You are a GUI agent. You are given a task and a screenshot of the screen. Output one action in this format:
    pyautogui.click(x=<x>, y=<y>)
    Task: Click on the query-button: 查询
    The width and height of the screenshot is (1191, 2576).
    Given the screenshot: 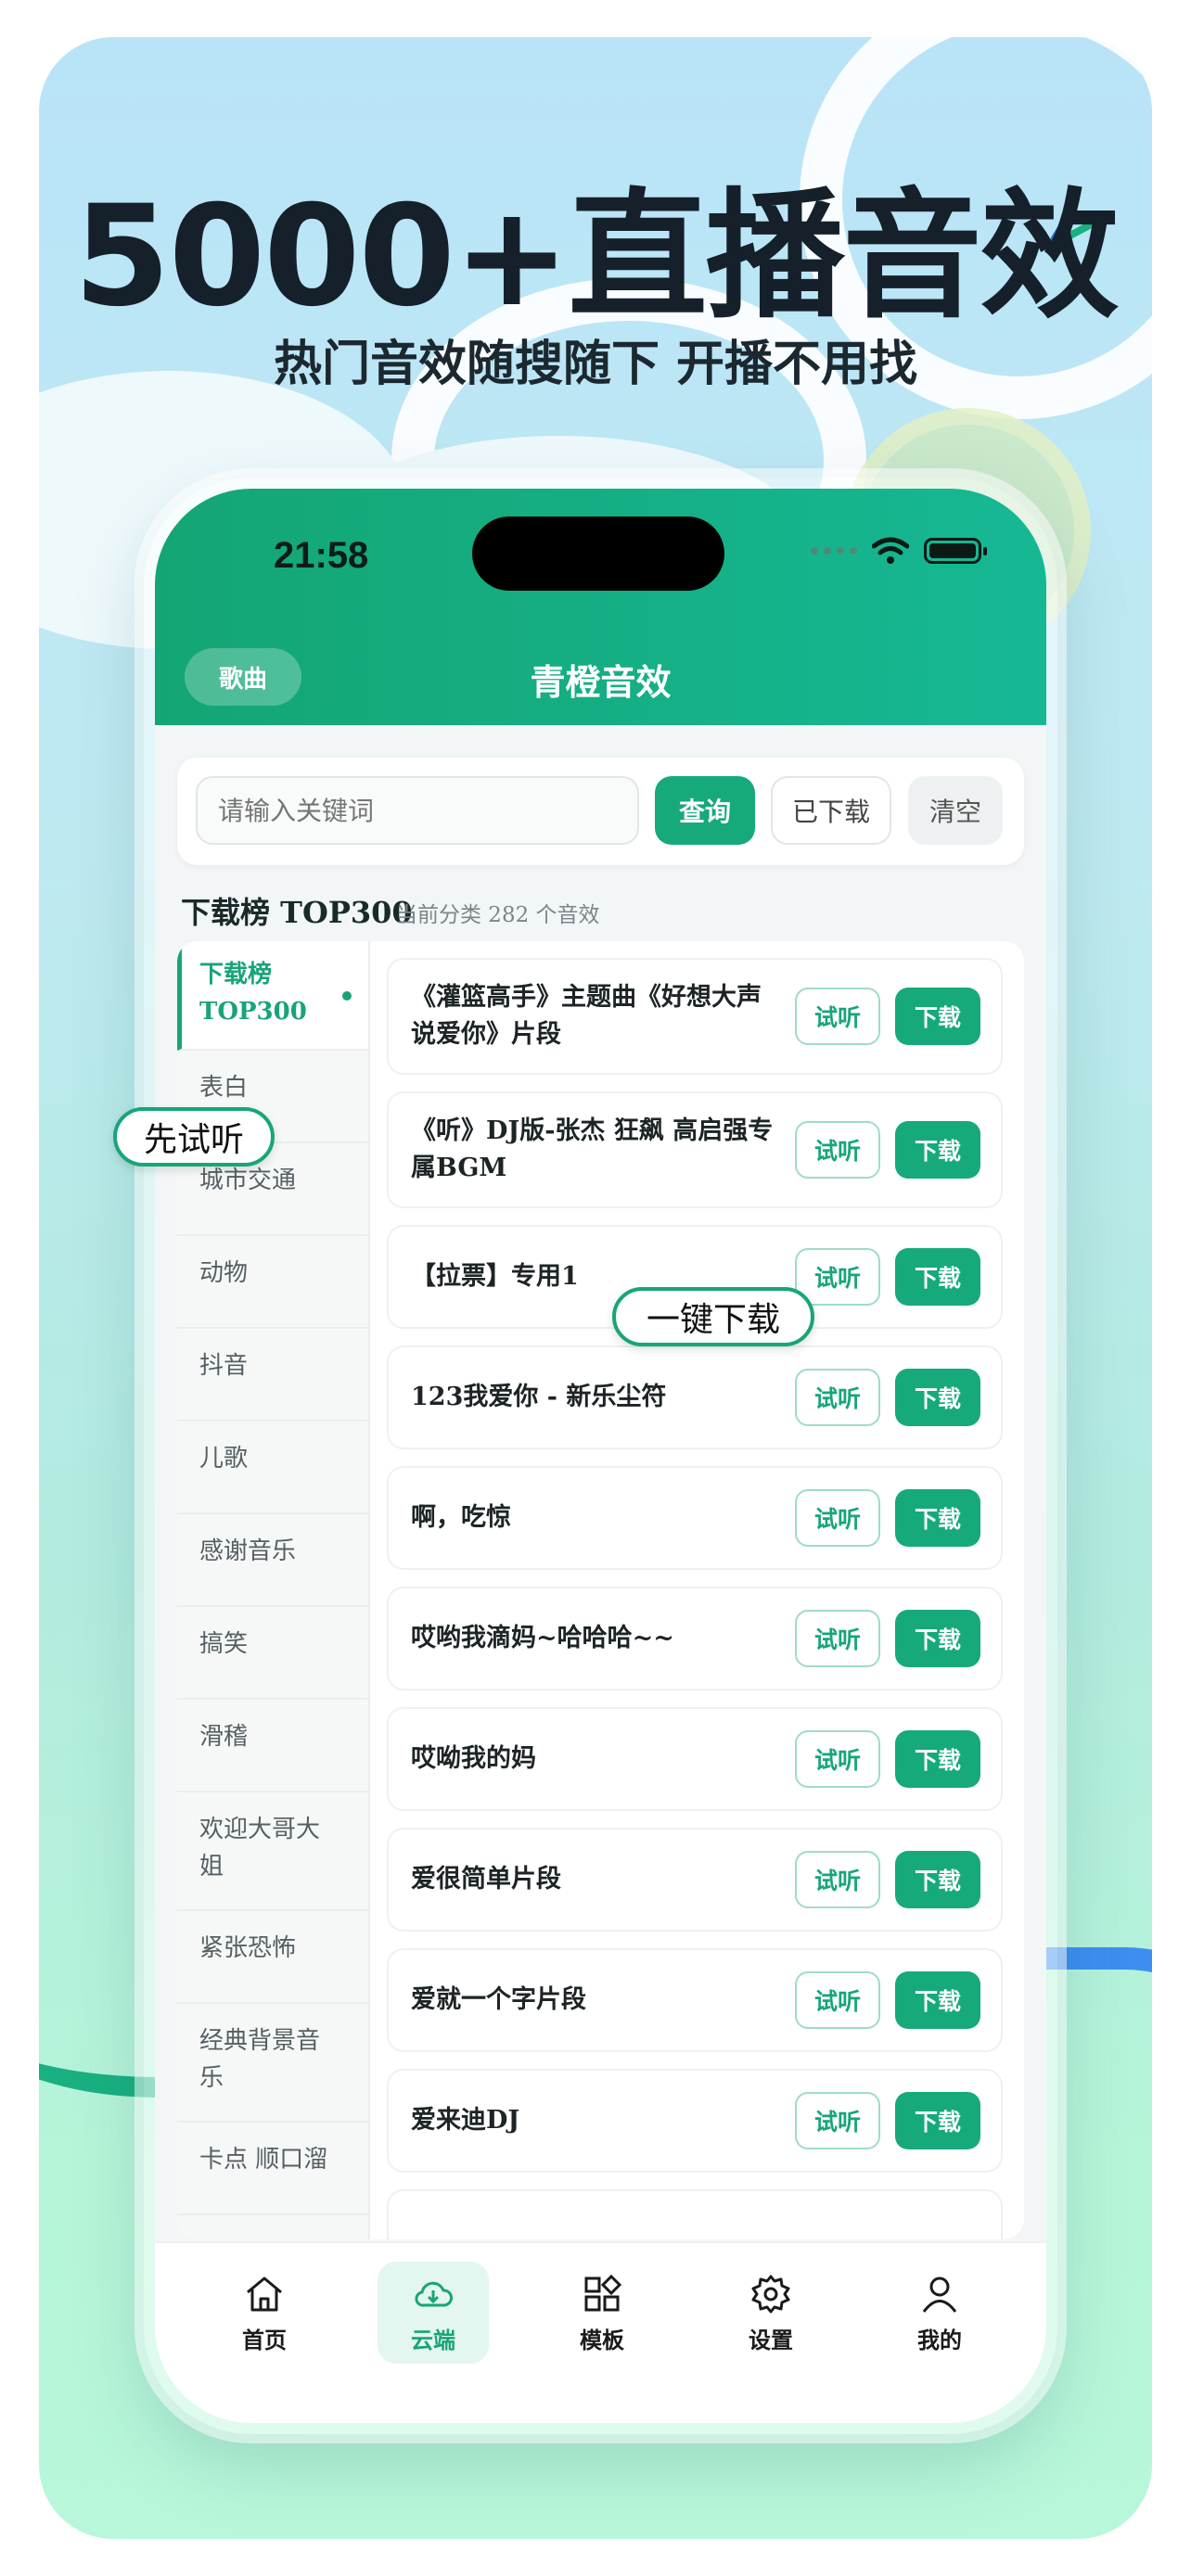 What is the action you would take?
    pyautogui.click(x=705, y=810)
    